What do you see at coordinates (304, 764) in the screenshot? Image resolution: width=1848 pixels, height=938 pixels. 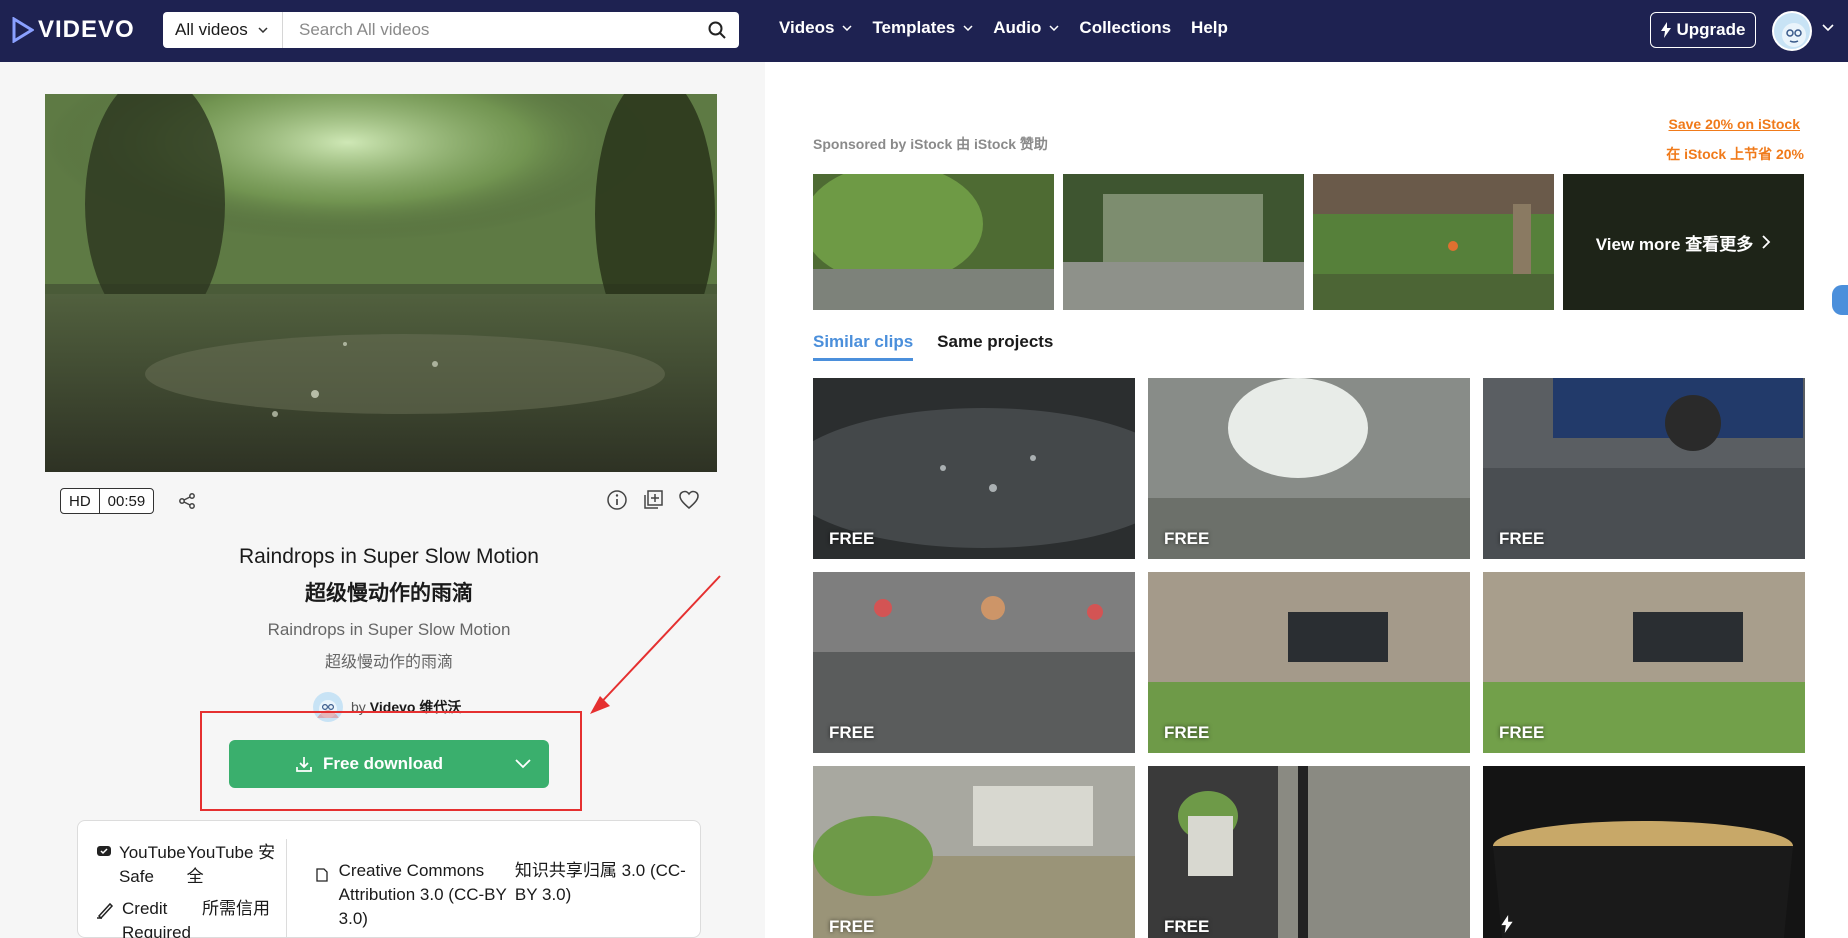 I see `download-icon` at bounding box center [304, 764].